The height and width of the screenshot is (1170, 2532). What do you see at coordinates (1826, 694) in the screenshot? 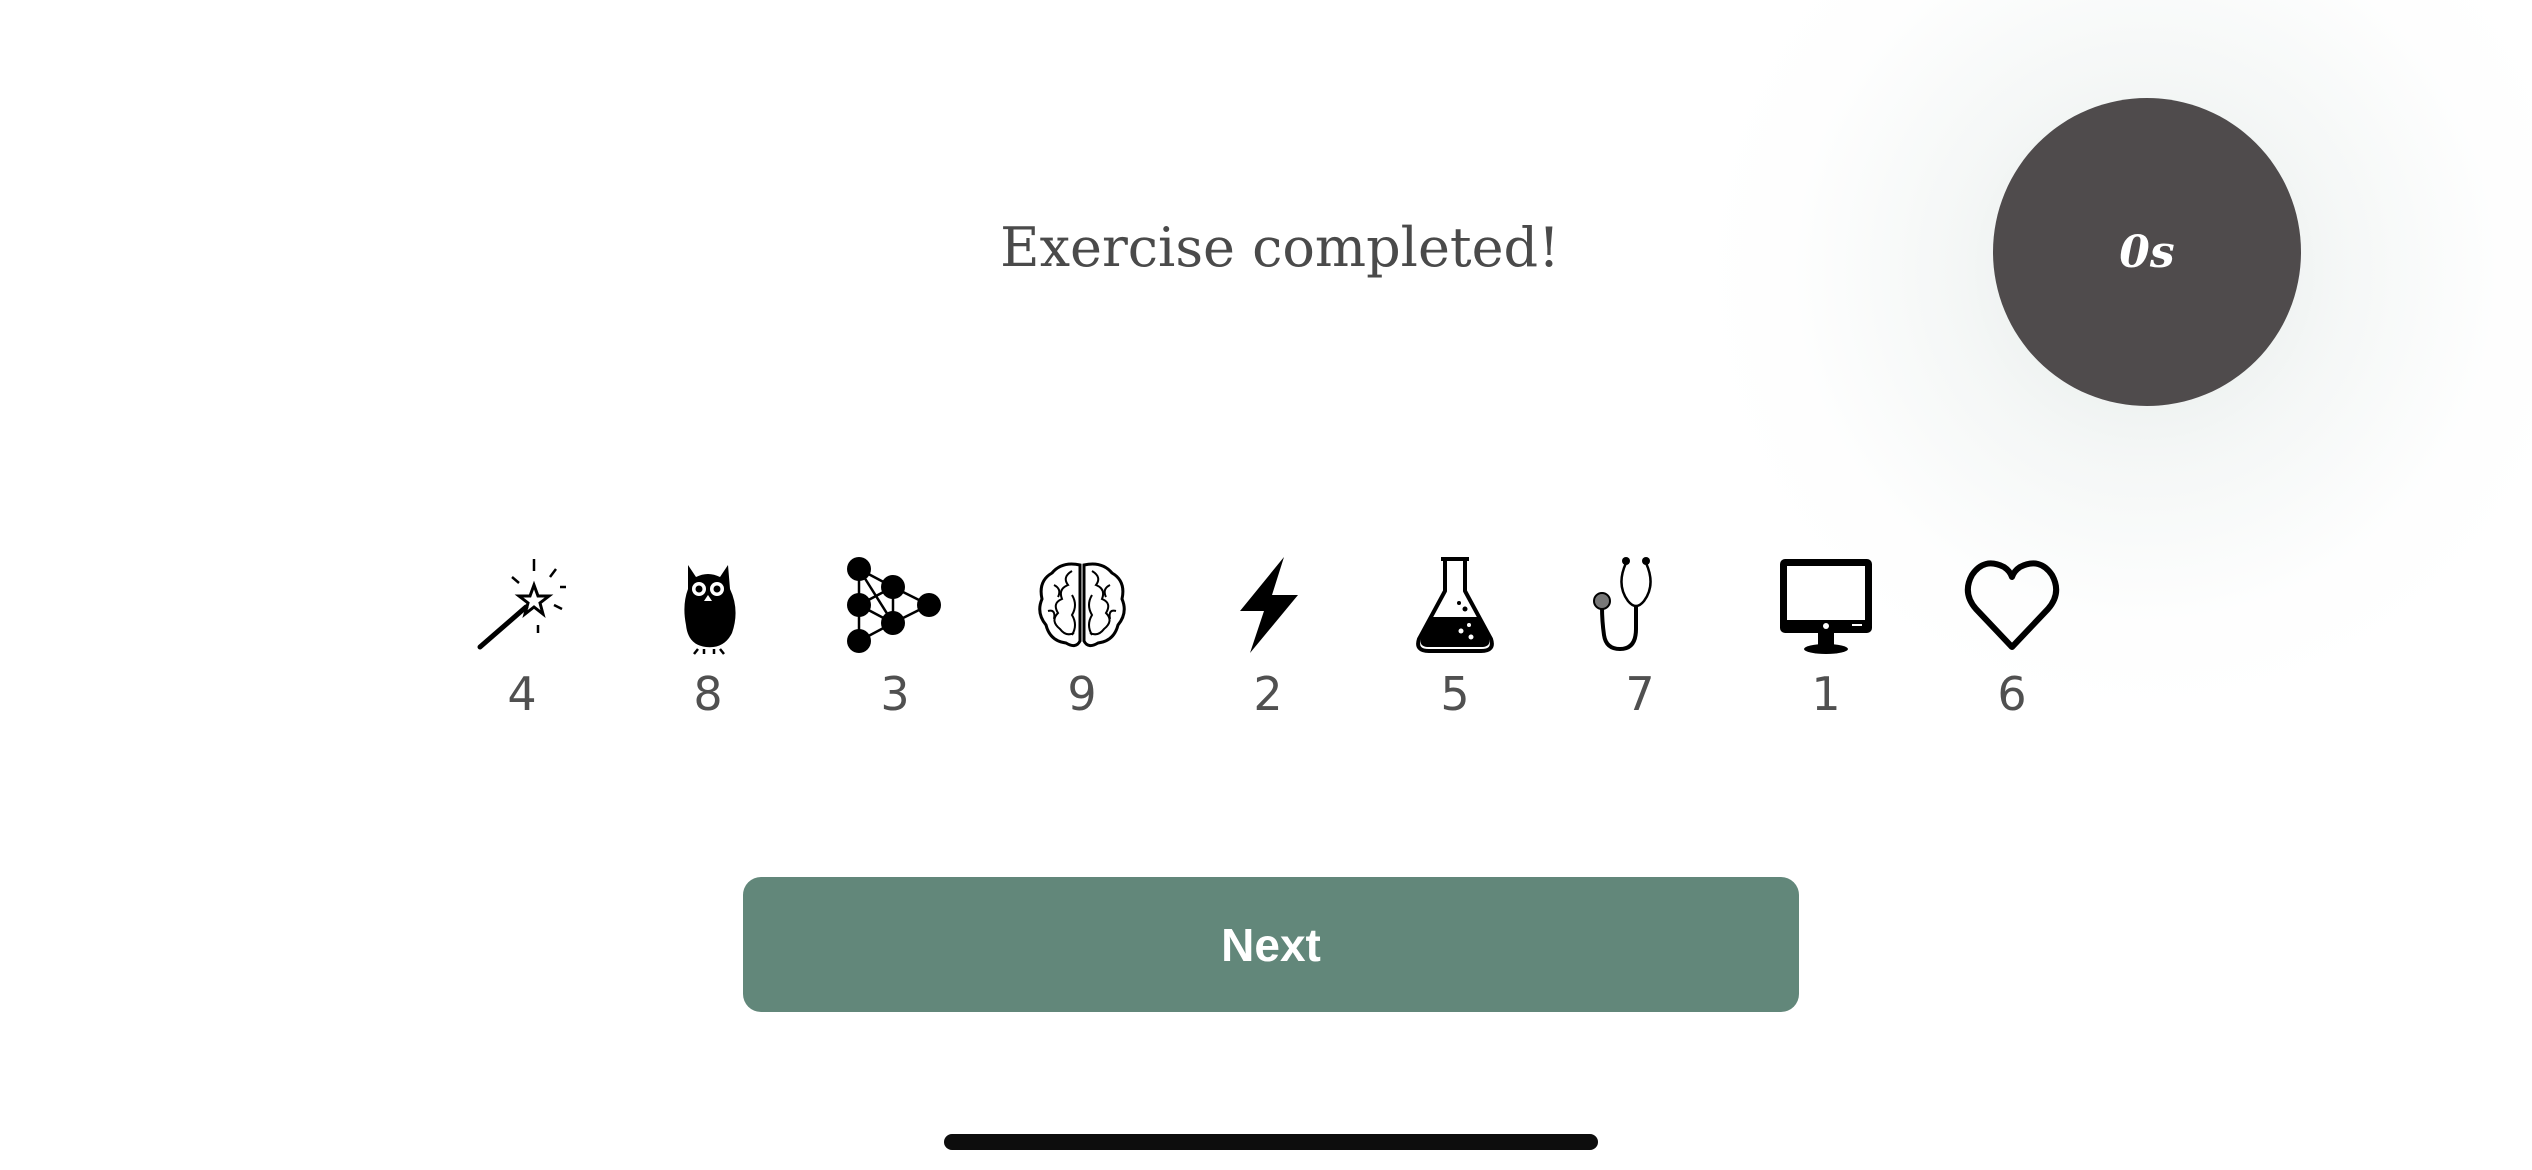
I see `symbol-number: 1` at bounding box center [1826, 694].